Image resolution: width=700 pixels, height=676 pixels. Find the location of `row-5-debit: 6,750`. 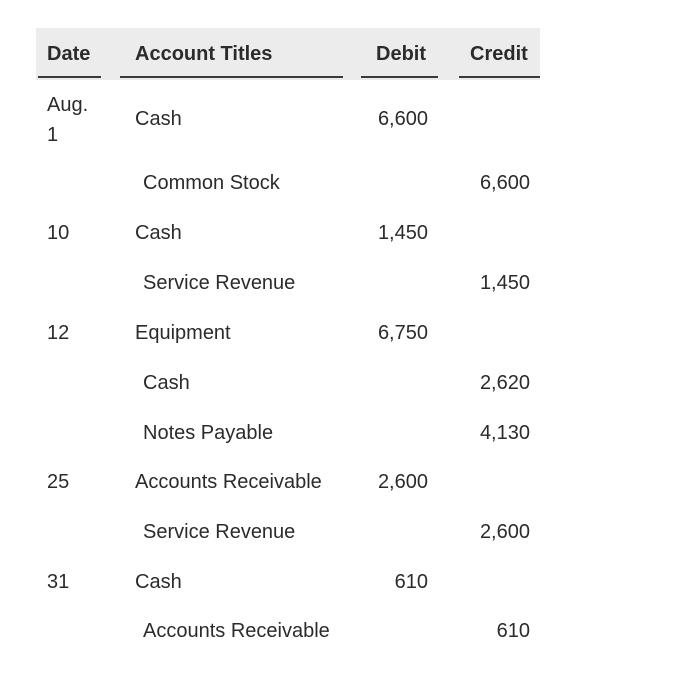

row-5-debit: 6,750 is located at coordinates (402, 333).